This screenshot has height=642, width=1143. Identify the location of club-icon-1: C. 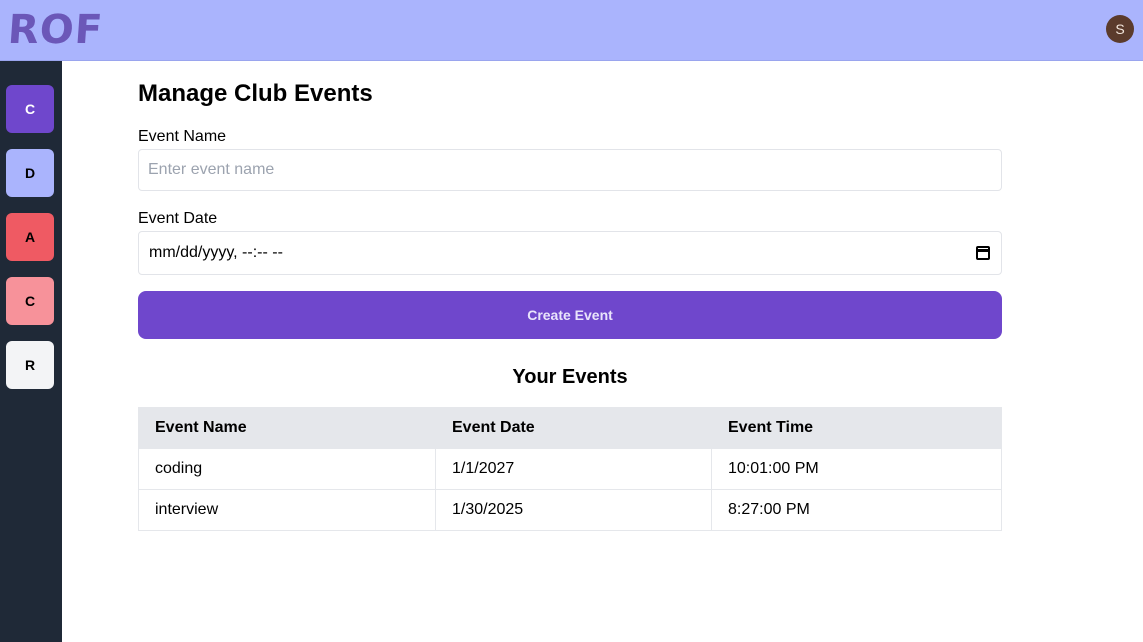
(30, 109).